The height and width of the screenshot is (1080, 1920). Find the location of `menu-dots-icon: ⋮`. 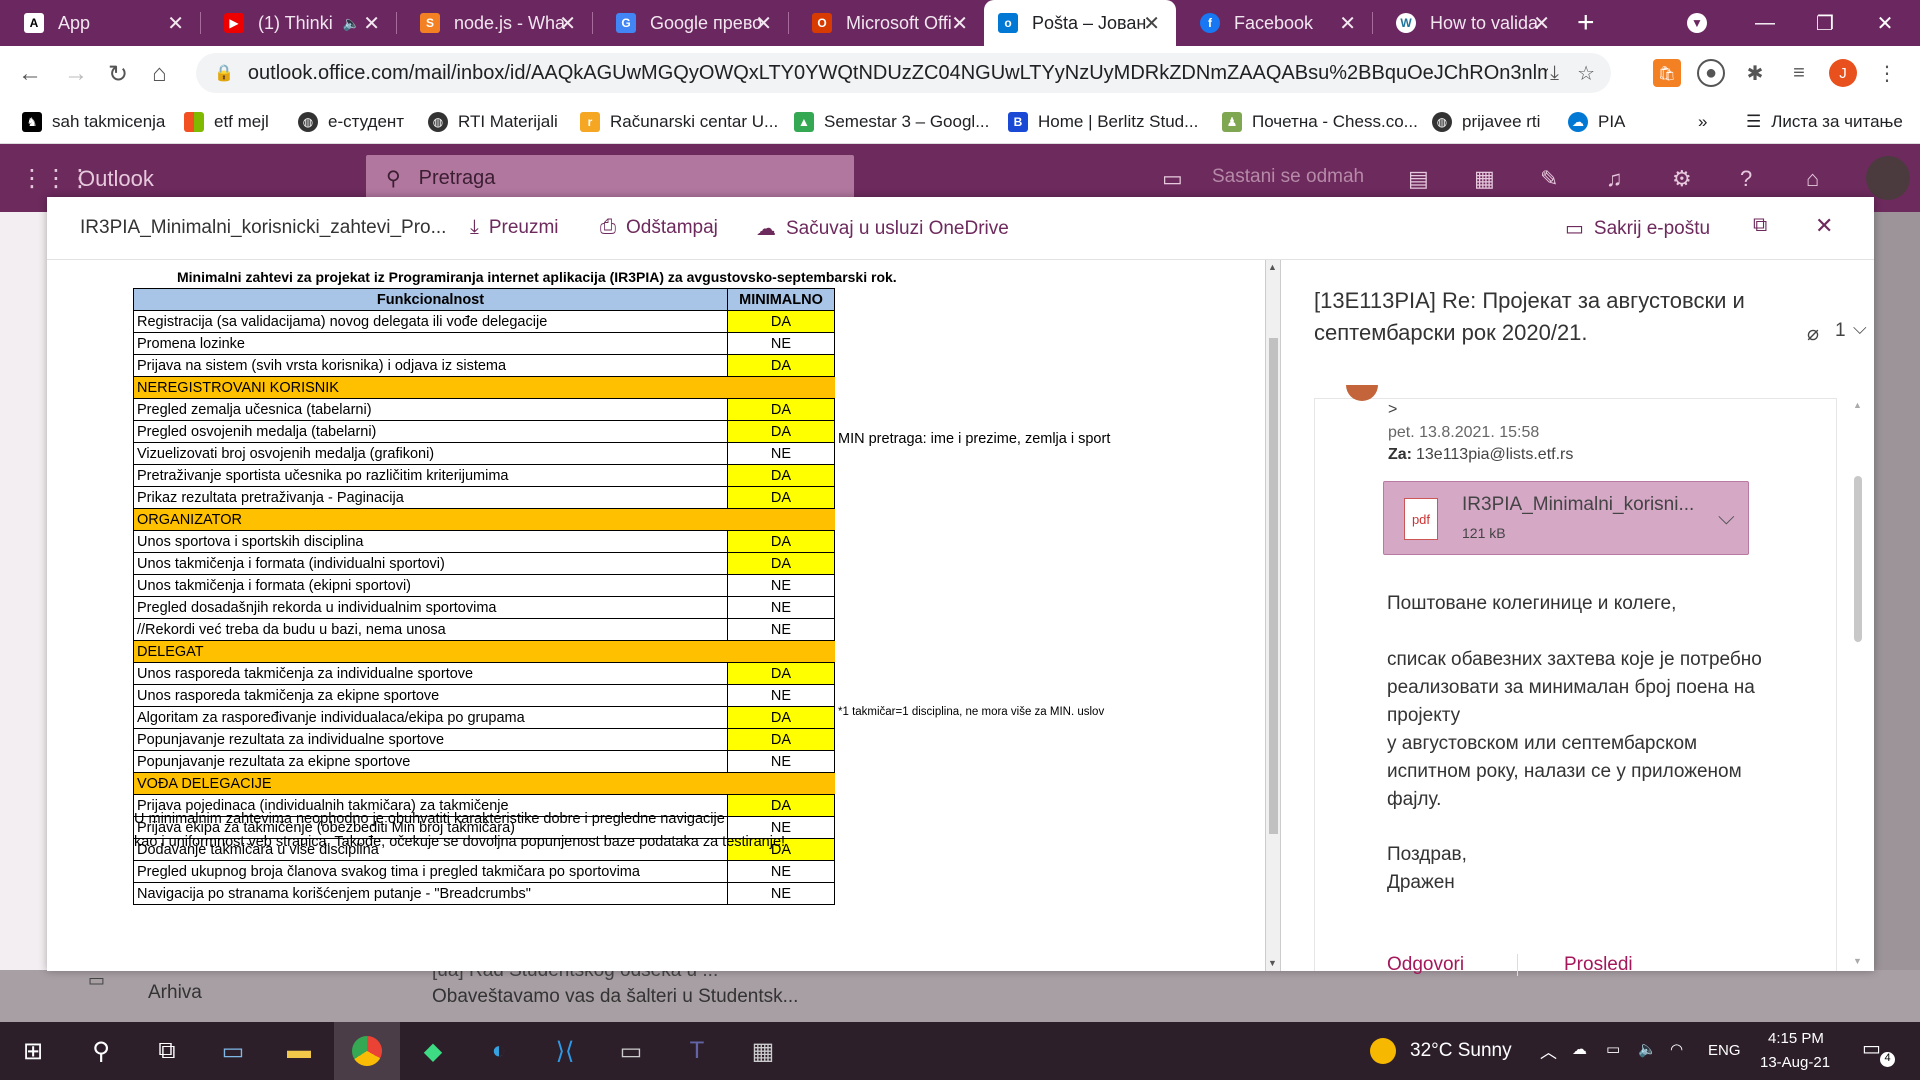

menu-dots-icon: ⋮ is located at coordinates (1887, 73).